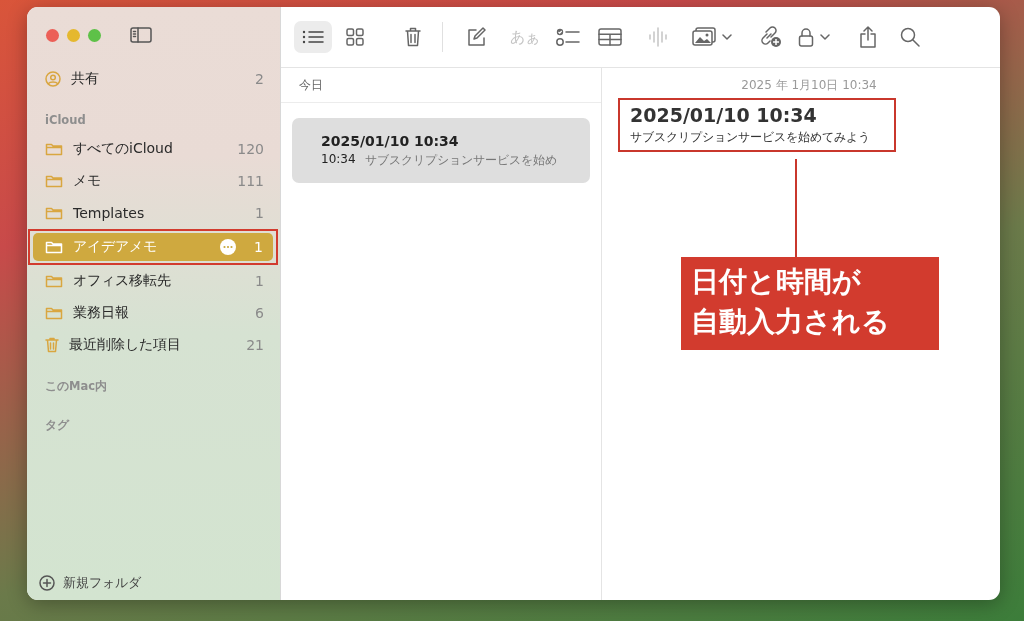 This screenshot has height=621, width=1024. Describe the element at coordinates (259, 79) in the screenshot. I see `item-count: 2` at that location.